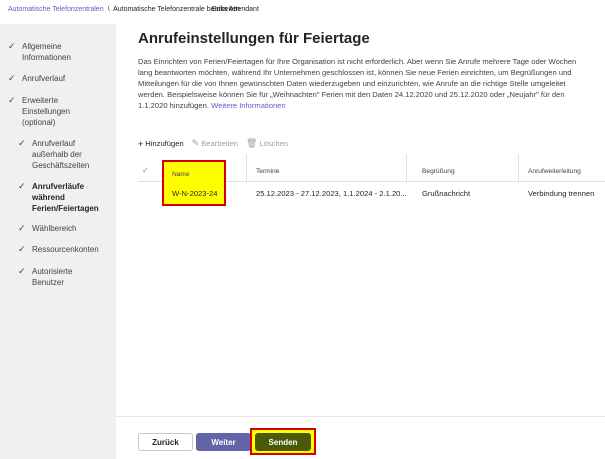  I want to click on step-general-info: ✓ Allgemeine Informationen, so click(55, 52).